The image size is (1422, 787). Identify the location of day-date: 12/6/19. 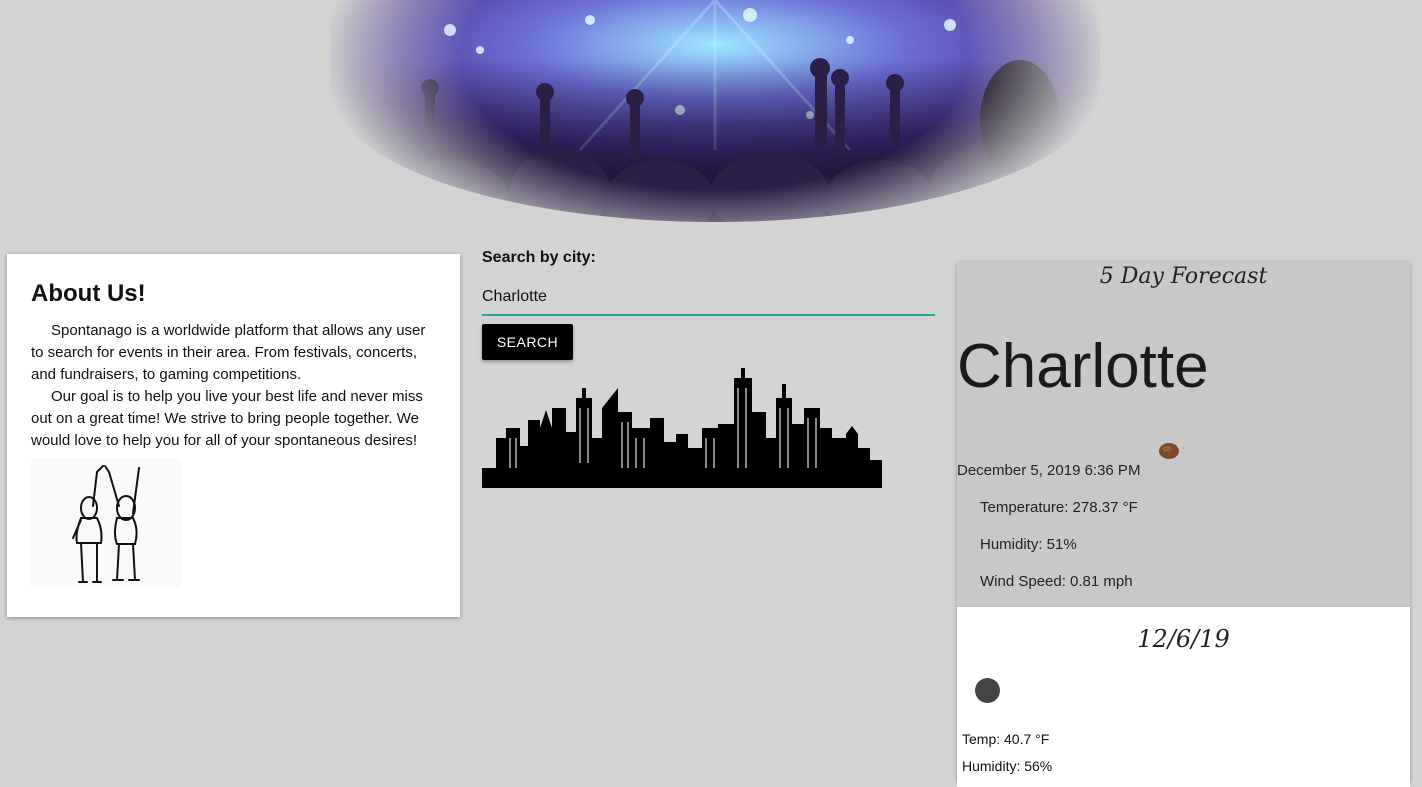
(1183, 639).